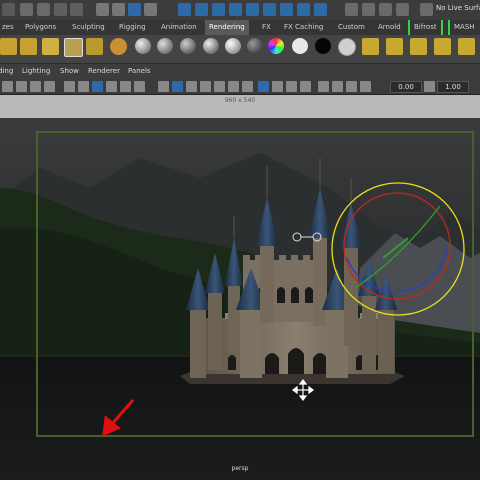  I want to click on black-surface-icon, so click(323, 46).